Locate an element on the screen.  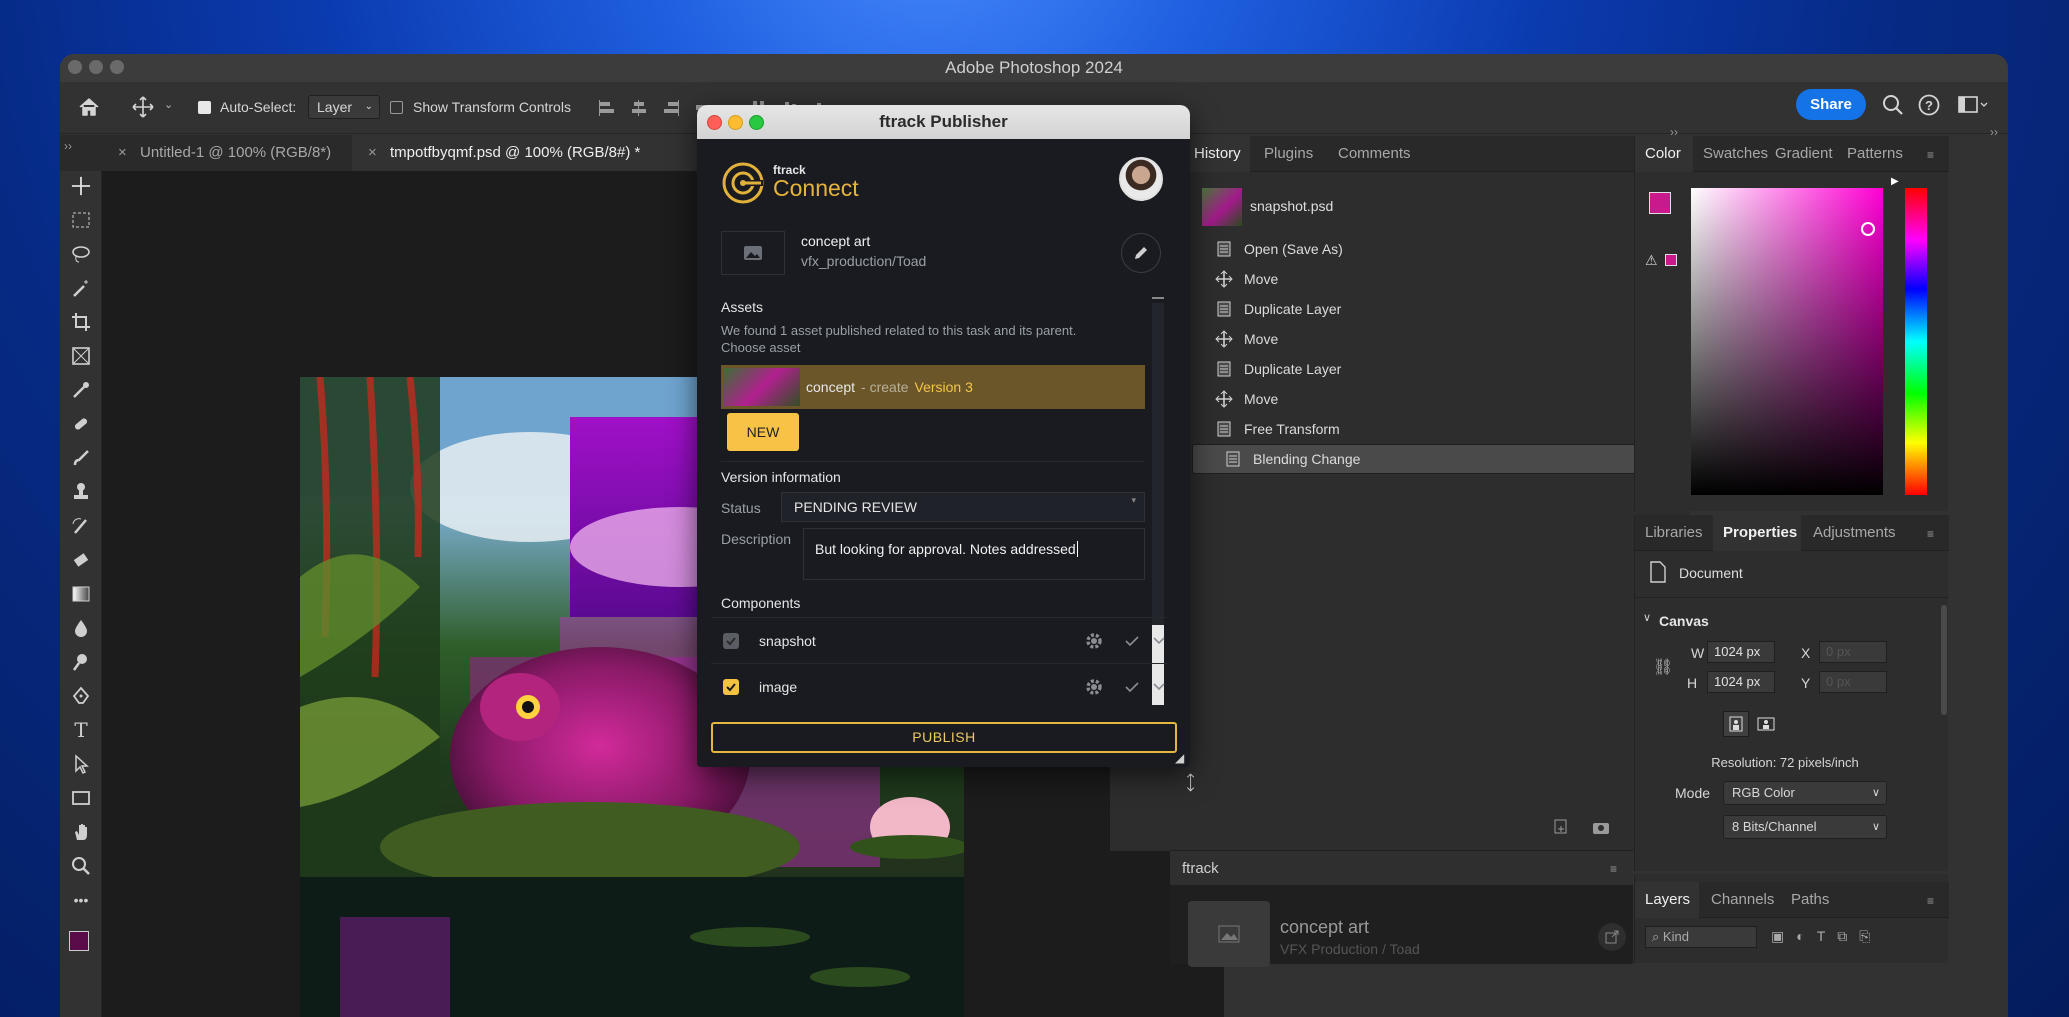
tab-comments: Comments is located at coordinates (1373, 154).